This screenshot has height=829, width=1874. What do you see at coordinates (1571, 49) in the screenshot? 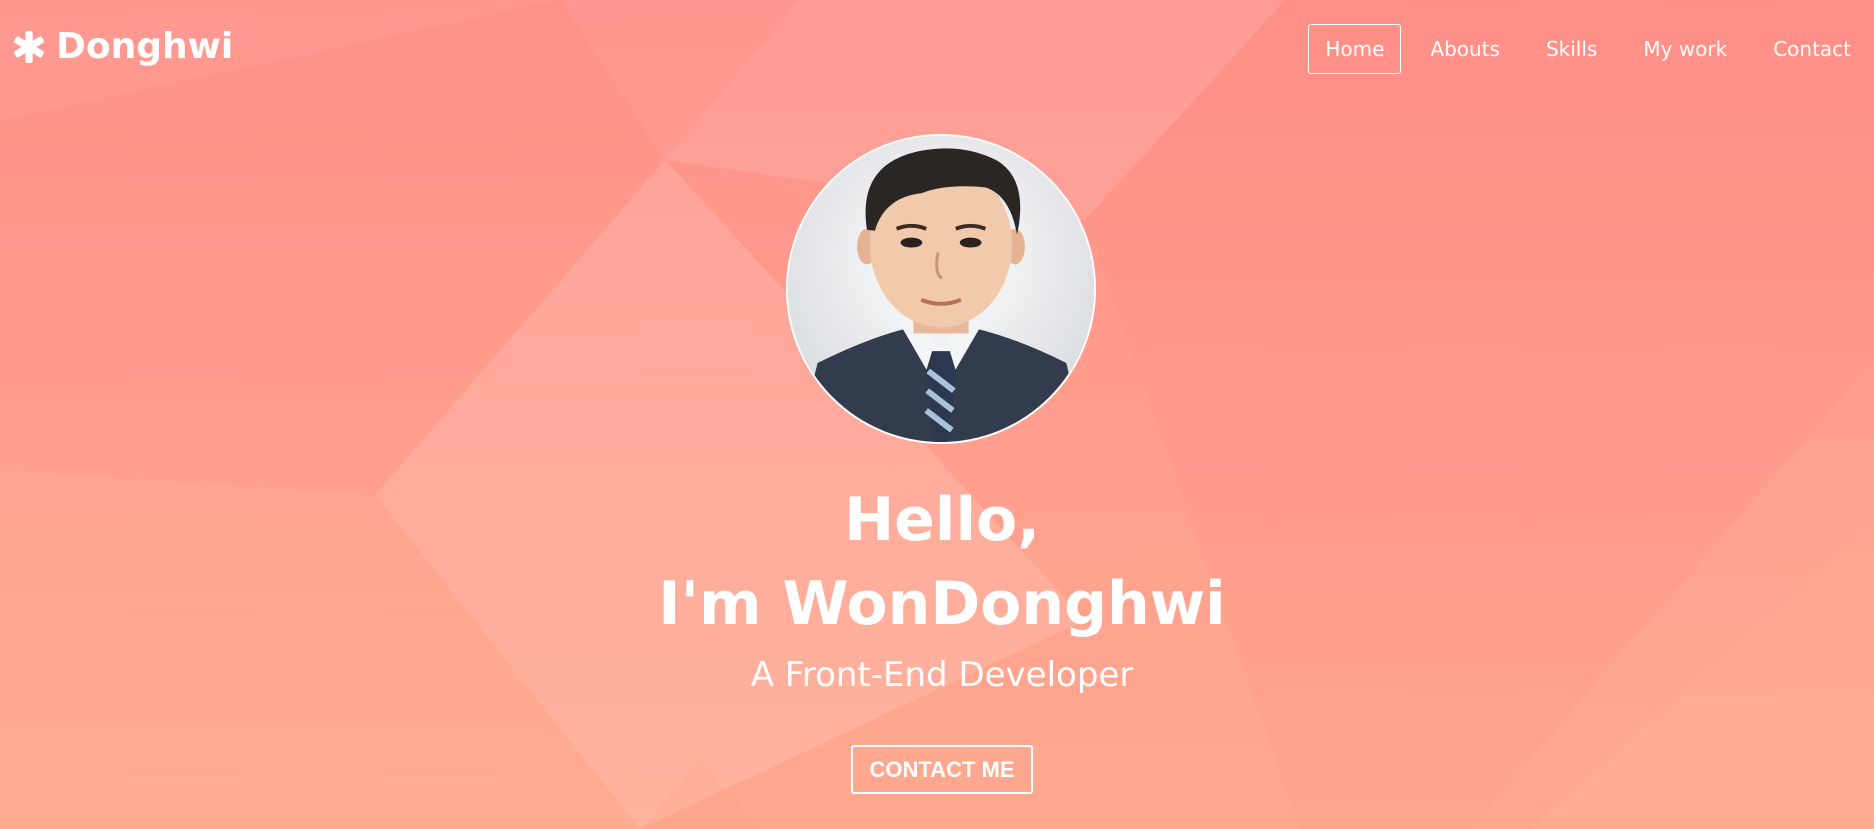
I see `nav-item-skills: Skills` at bounding box center [1571, 49].